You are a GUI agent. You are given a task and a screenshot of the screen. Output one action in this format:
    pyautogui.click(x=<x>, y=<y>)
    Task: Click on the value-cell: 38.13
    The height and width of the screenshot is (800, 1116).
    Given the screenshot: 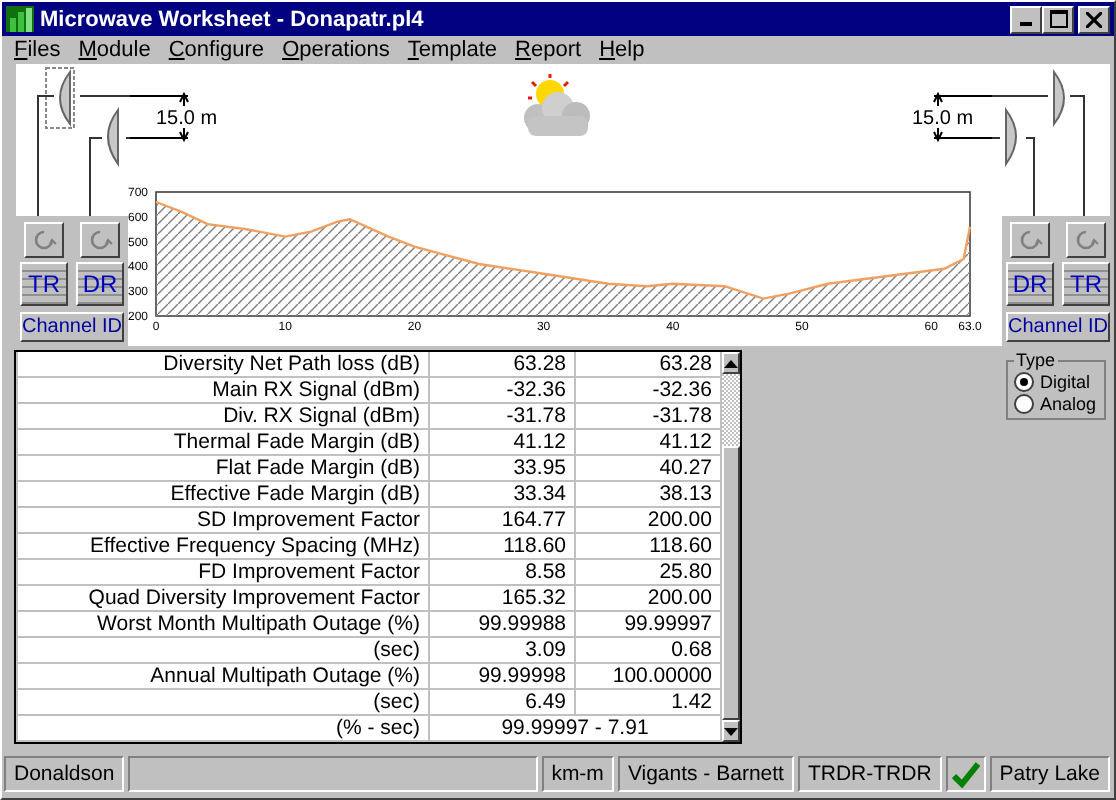 What is the action you would take?
    pyautogui.click(x=648, y=494)
    